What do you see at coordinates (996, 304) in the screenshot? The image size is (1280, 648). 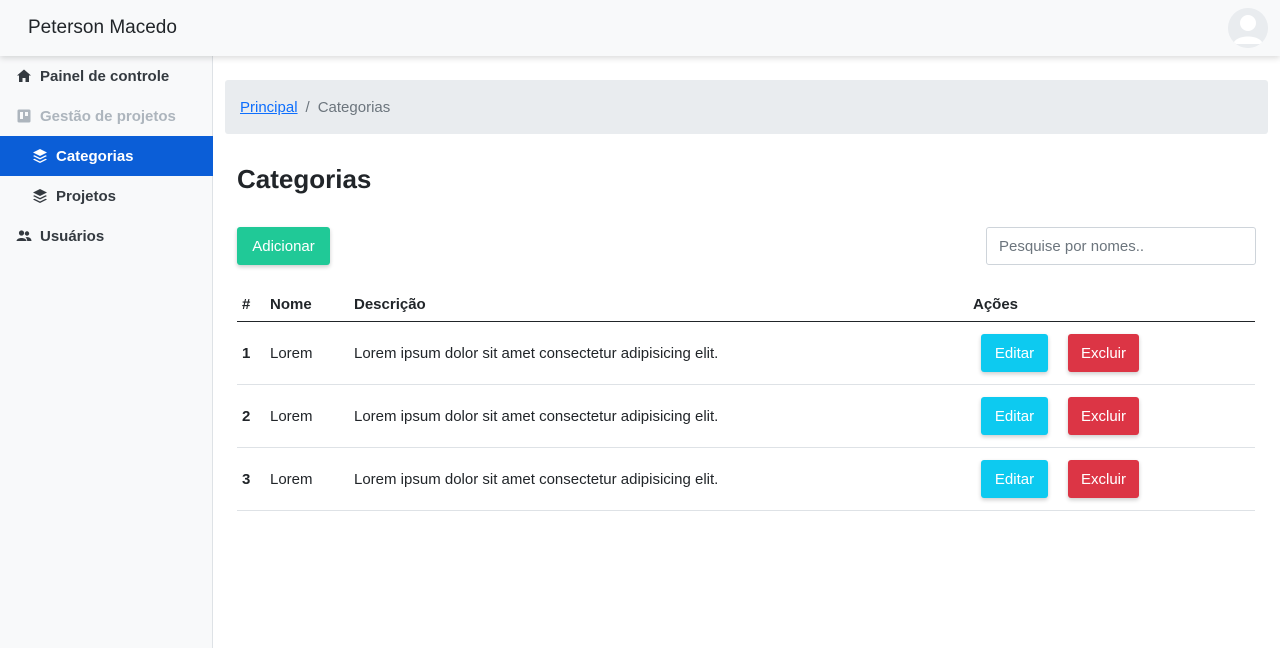 I see `column-header-actions: Ações` at bounding box center [996, 304].